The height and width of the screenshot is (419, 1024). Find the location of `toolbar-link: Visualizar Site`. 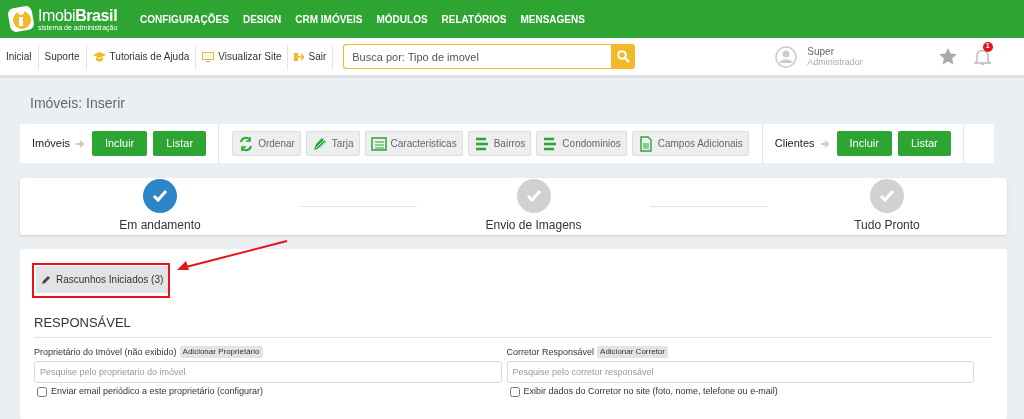

toolbar-link: Visualizar Site is located at coordinates (250, 56).